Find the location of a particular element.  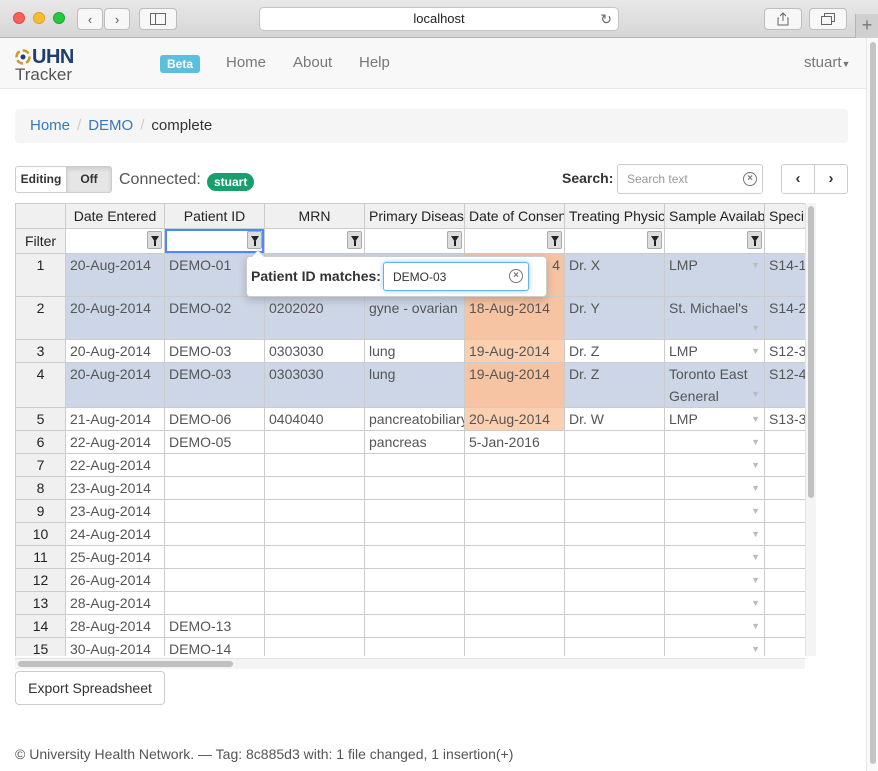

grid-horizontal-scrollbar-thumb is located at coordinates (125, 664).